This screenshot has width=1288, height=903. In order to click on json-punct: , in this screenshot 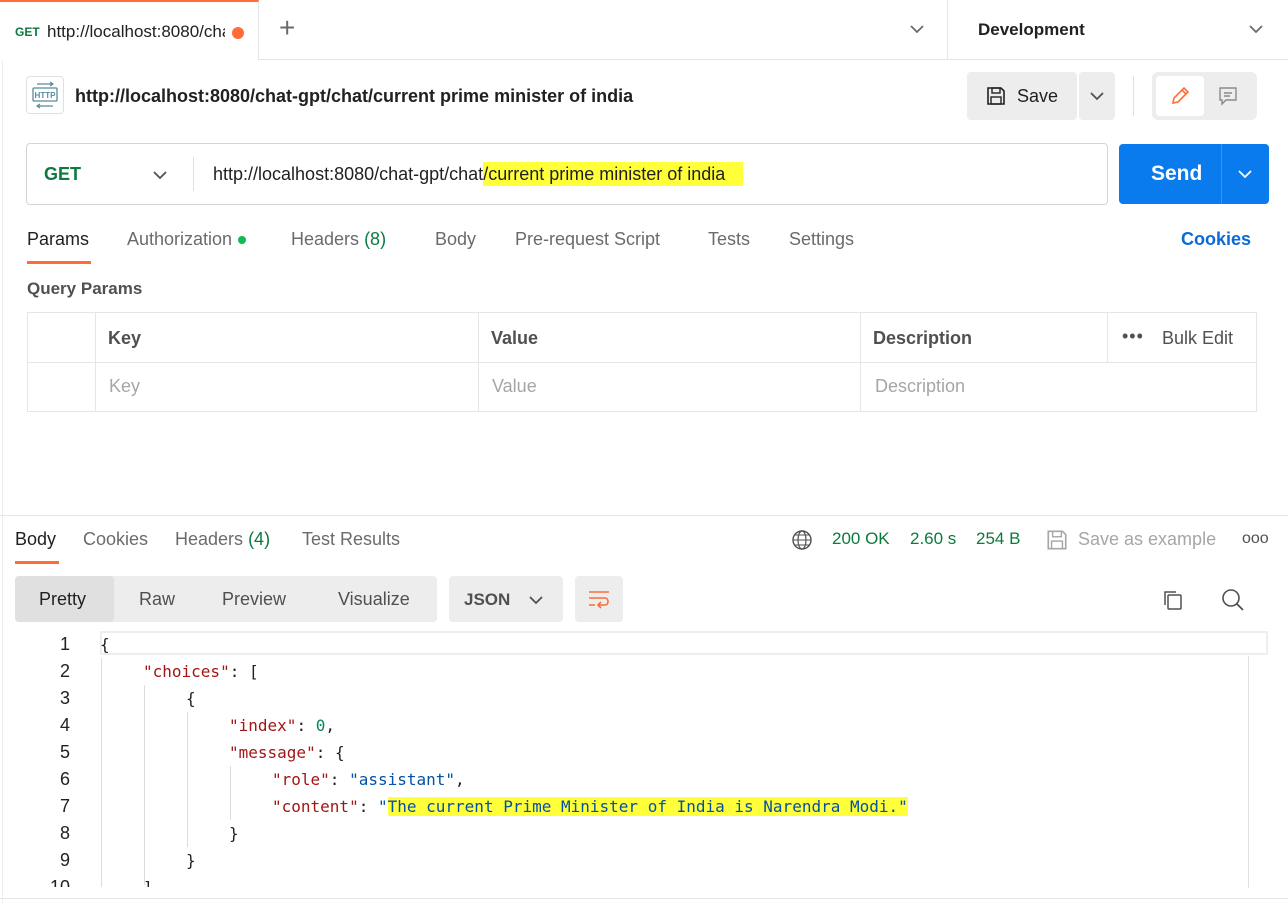, I will do `click(460, 779)`.